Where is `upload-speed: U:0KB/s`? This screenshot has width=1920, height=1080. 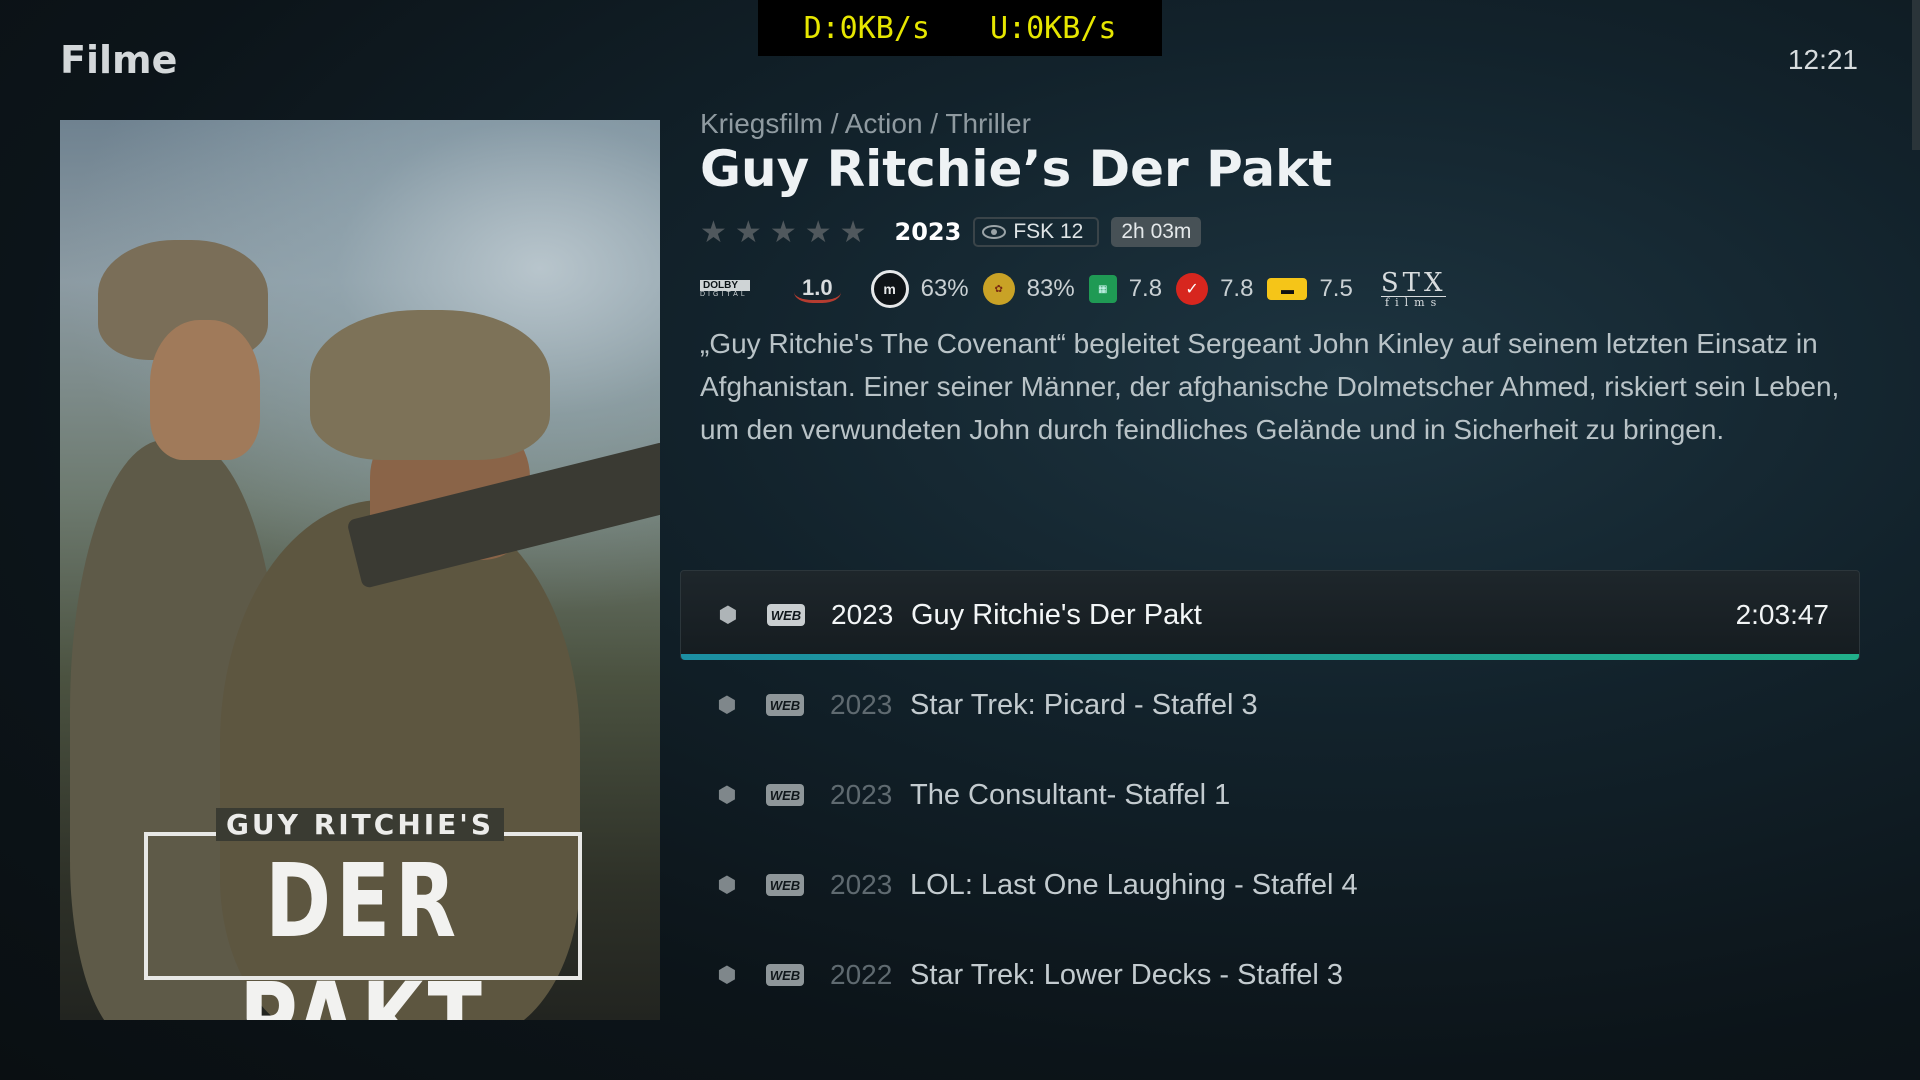
upload-speed: U:0KB/s is located at coordinates (1053, 28).